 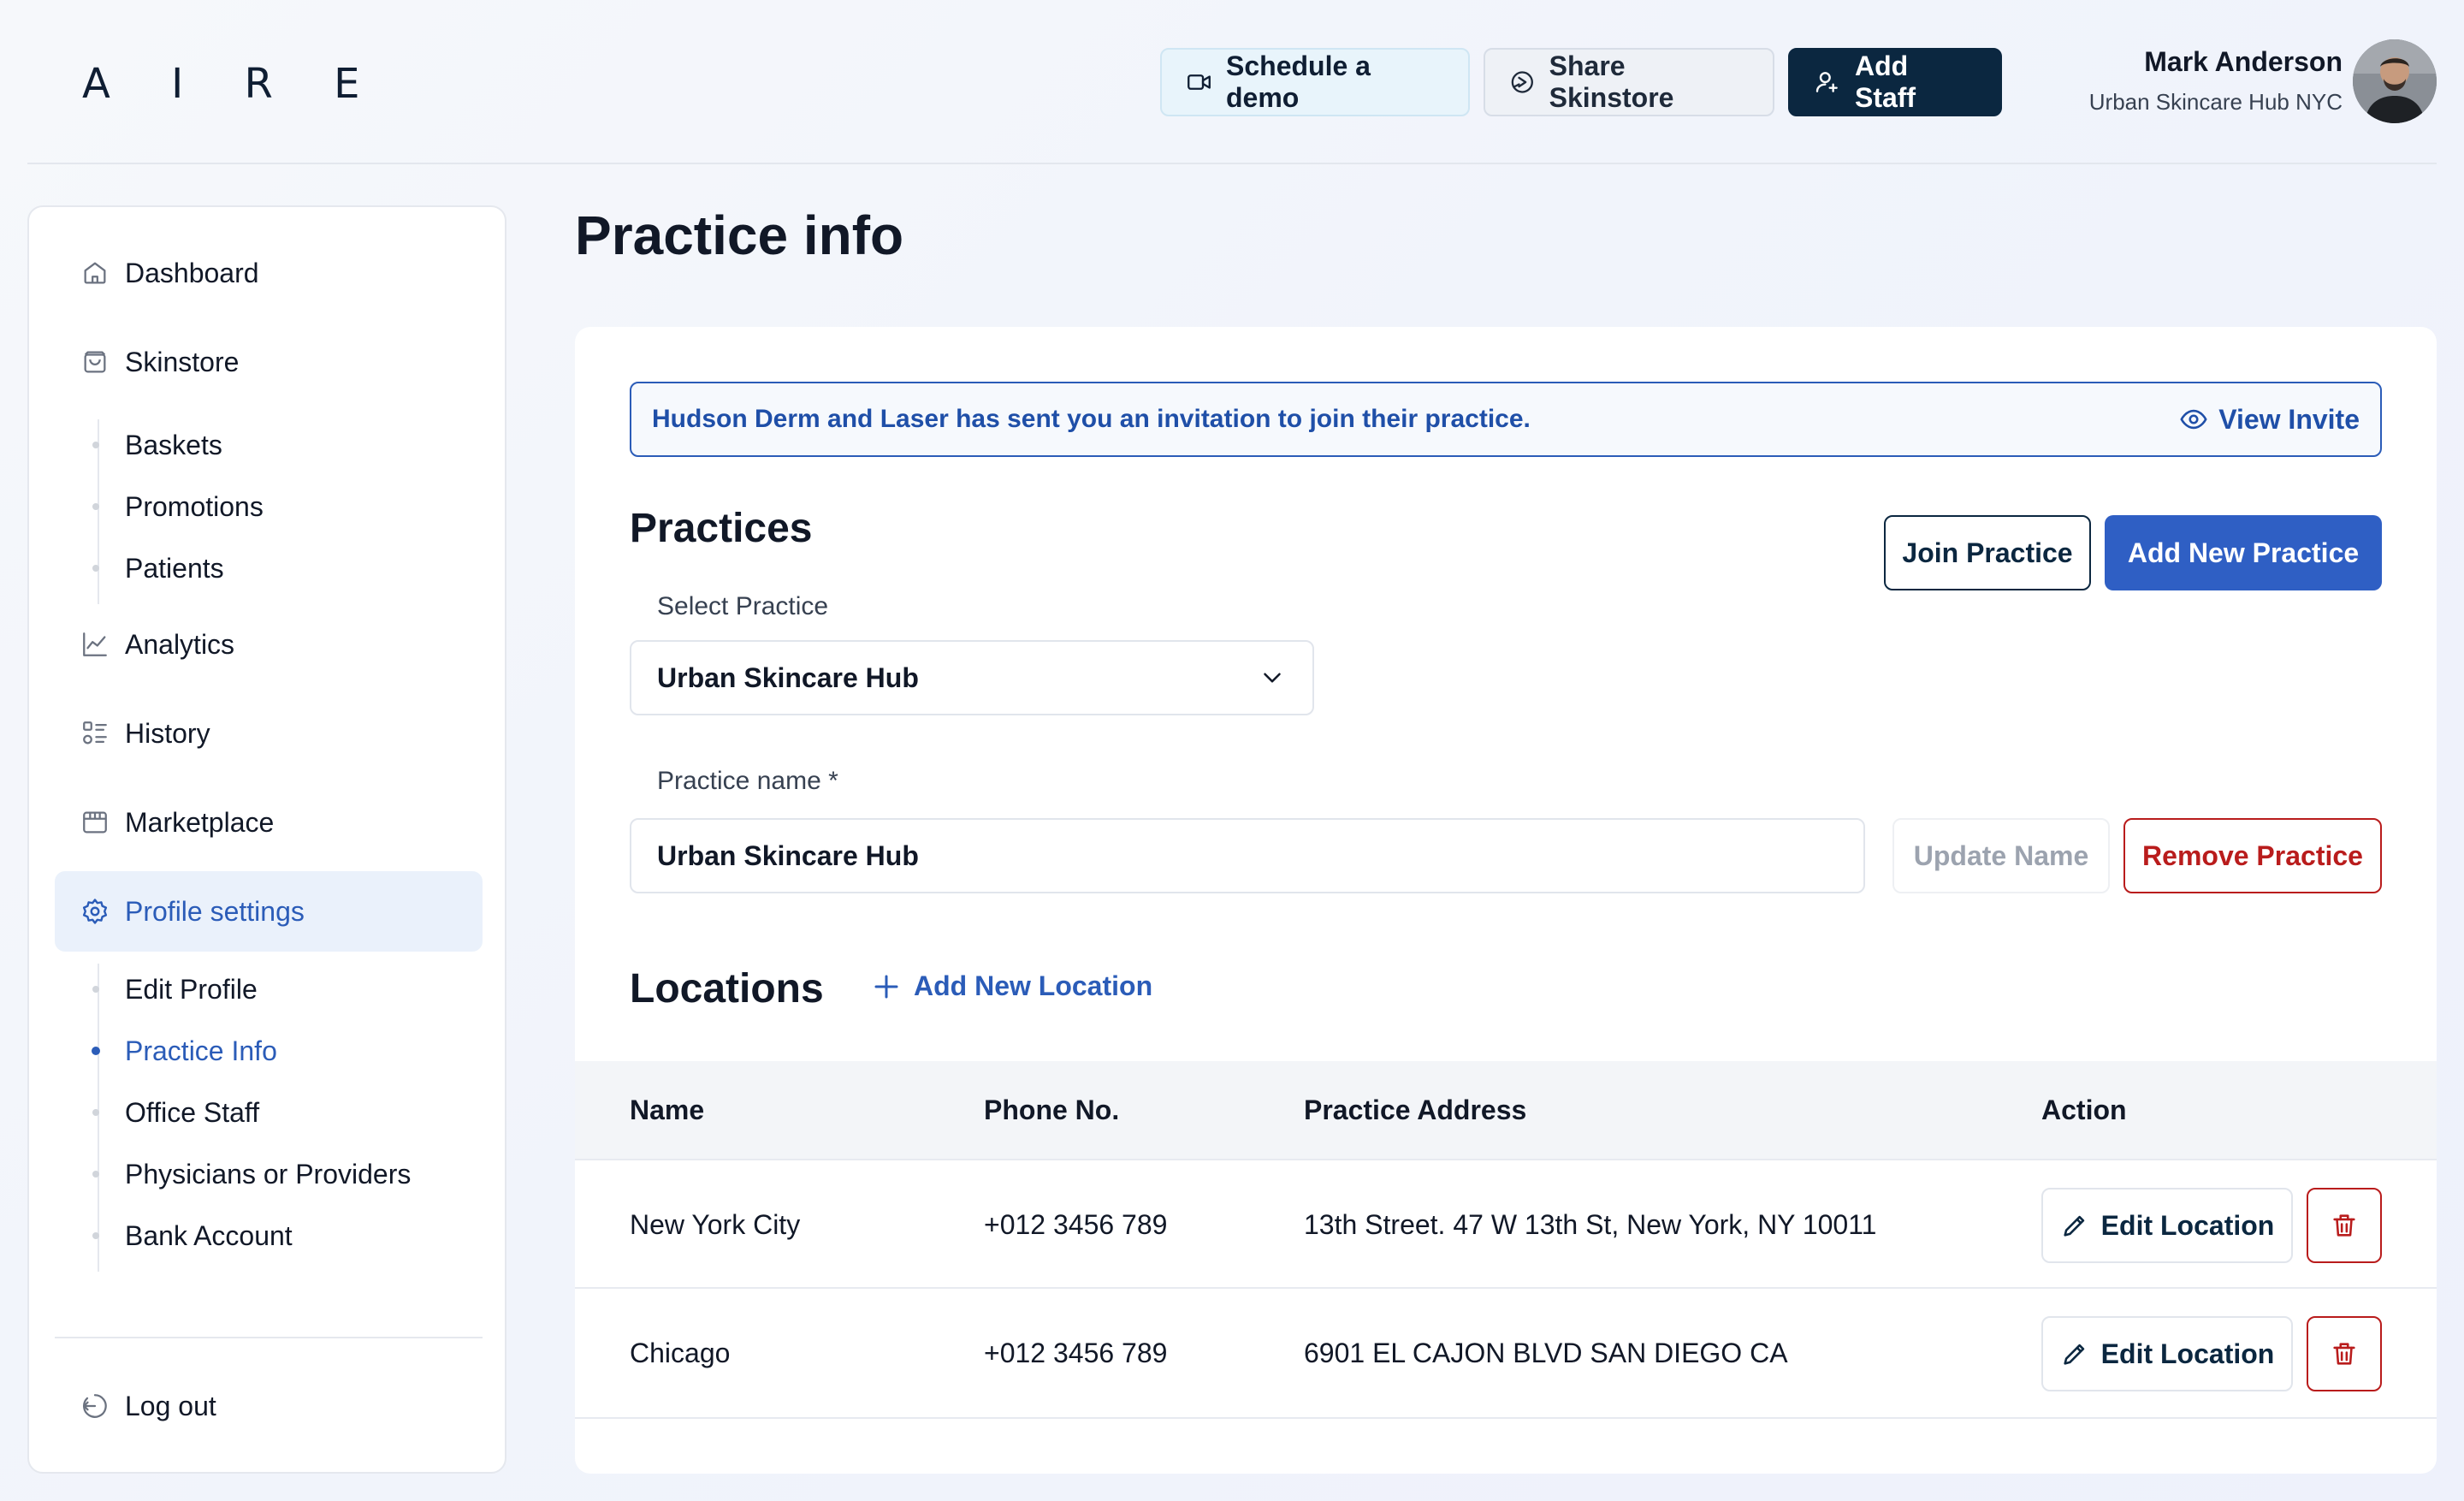 I want to click on submenu-item-patients: Patients, so click(x=158, y=568).